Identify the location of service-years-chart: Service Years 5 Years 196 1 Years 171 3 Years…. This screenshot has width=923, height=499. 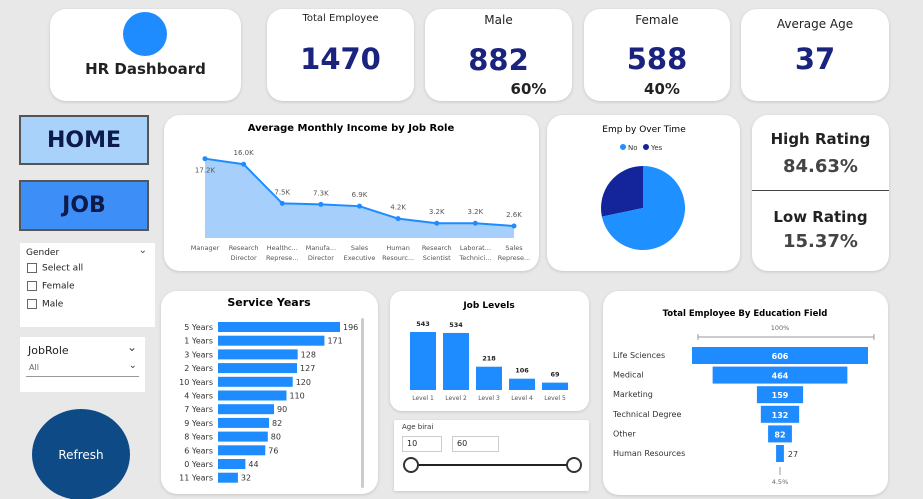
(268, 389).